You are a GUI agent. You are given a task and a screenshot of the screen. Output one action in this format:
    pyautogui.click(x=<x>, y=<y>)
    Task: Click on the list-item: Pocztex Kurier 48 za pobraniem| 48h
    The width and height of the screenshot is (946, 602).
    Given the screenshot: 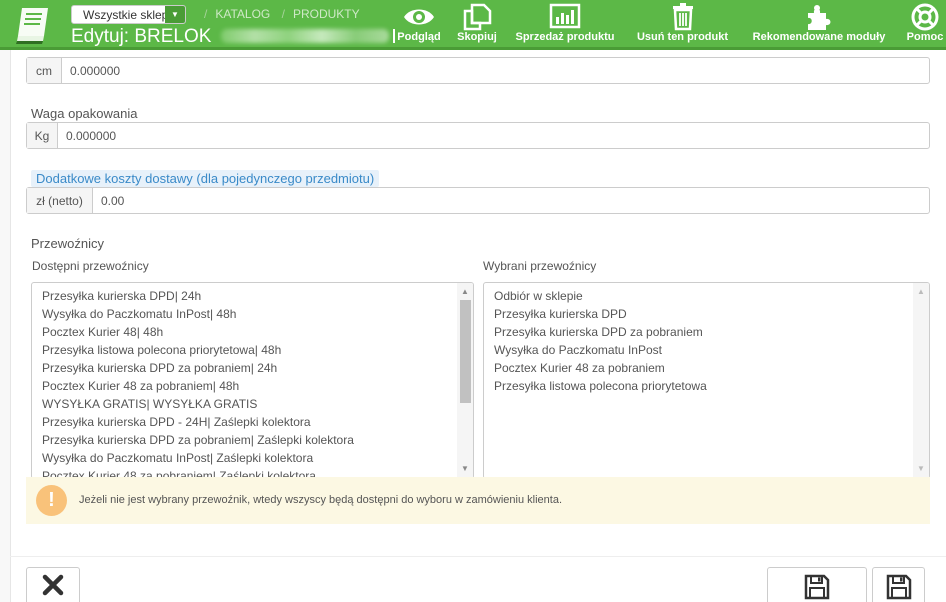 What is the action you would take?
    pyautogui.click(x=257, y=388)
    